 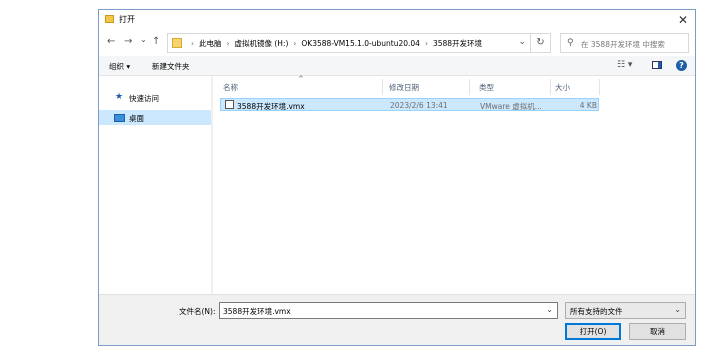 I want to click on sidebar-item-quick-access: ★ 快速访问, so click(x=155, y=97).